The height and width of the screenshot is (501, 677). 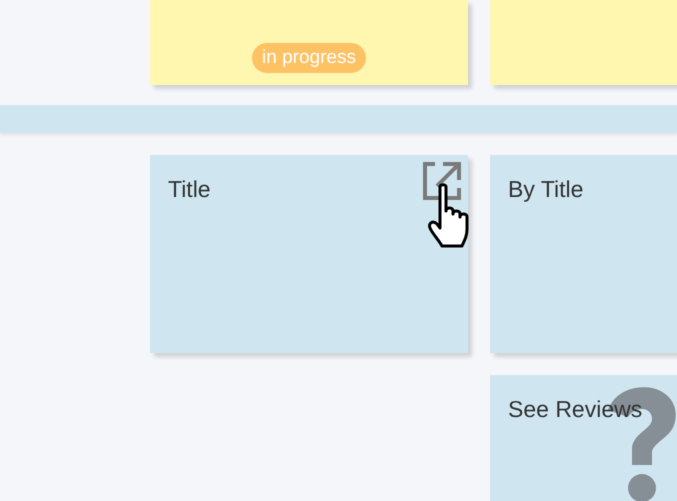 I want to click on card-title: By Title, so click(x=546, y=189).